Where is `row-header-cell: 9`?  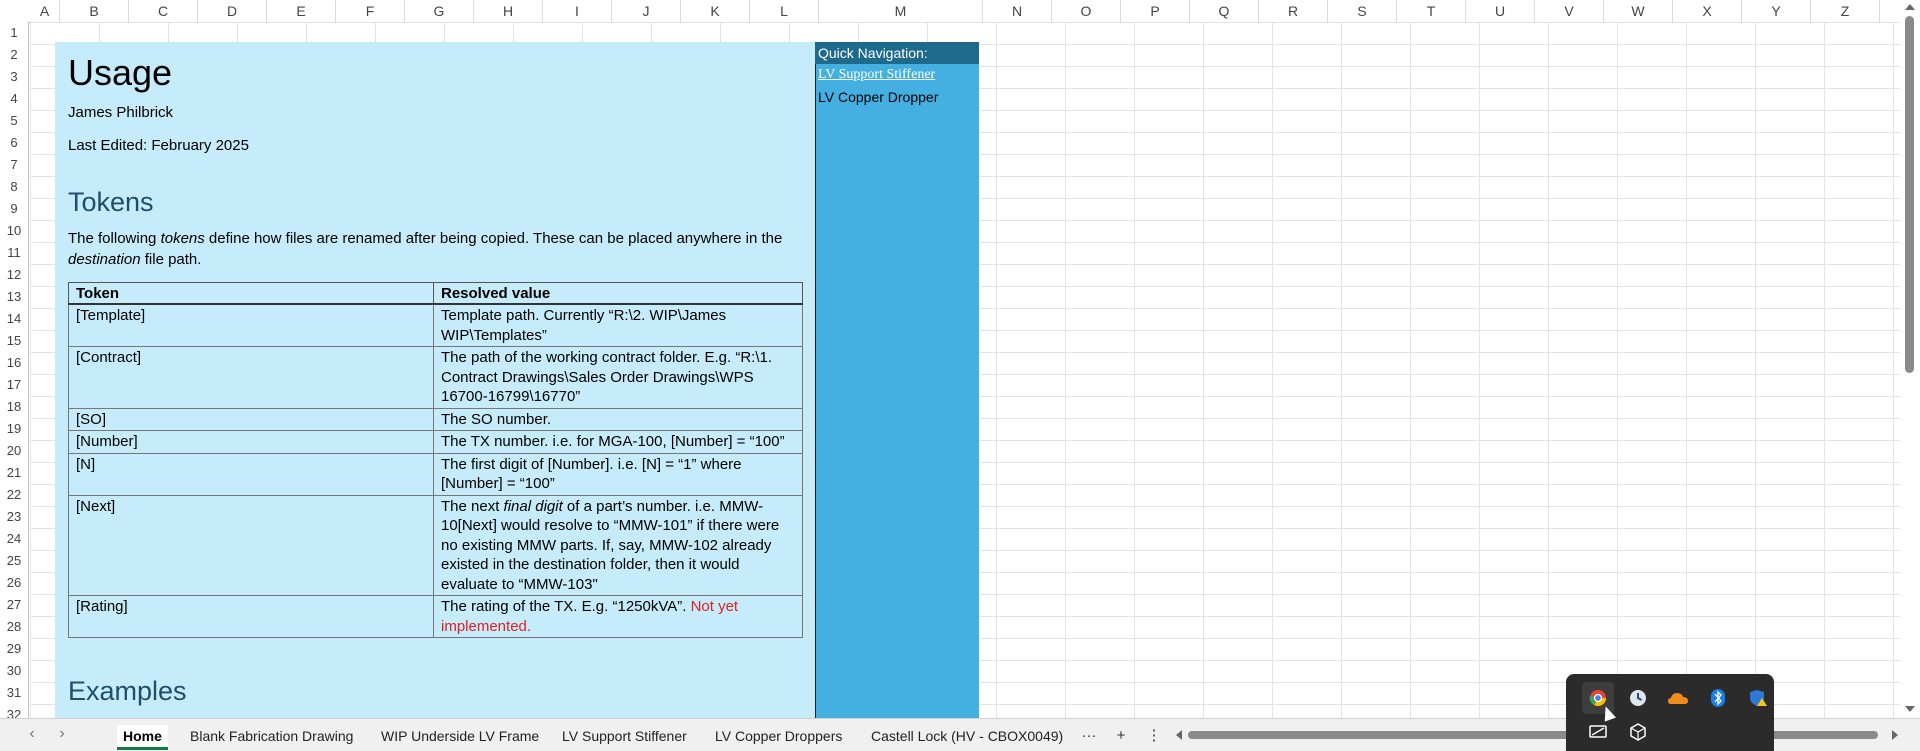
row-header-cell: 9 is located at coordinates (14, 208).